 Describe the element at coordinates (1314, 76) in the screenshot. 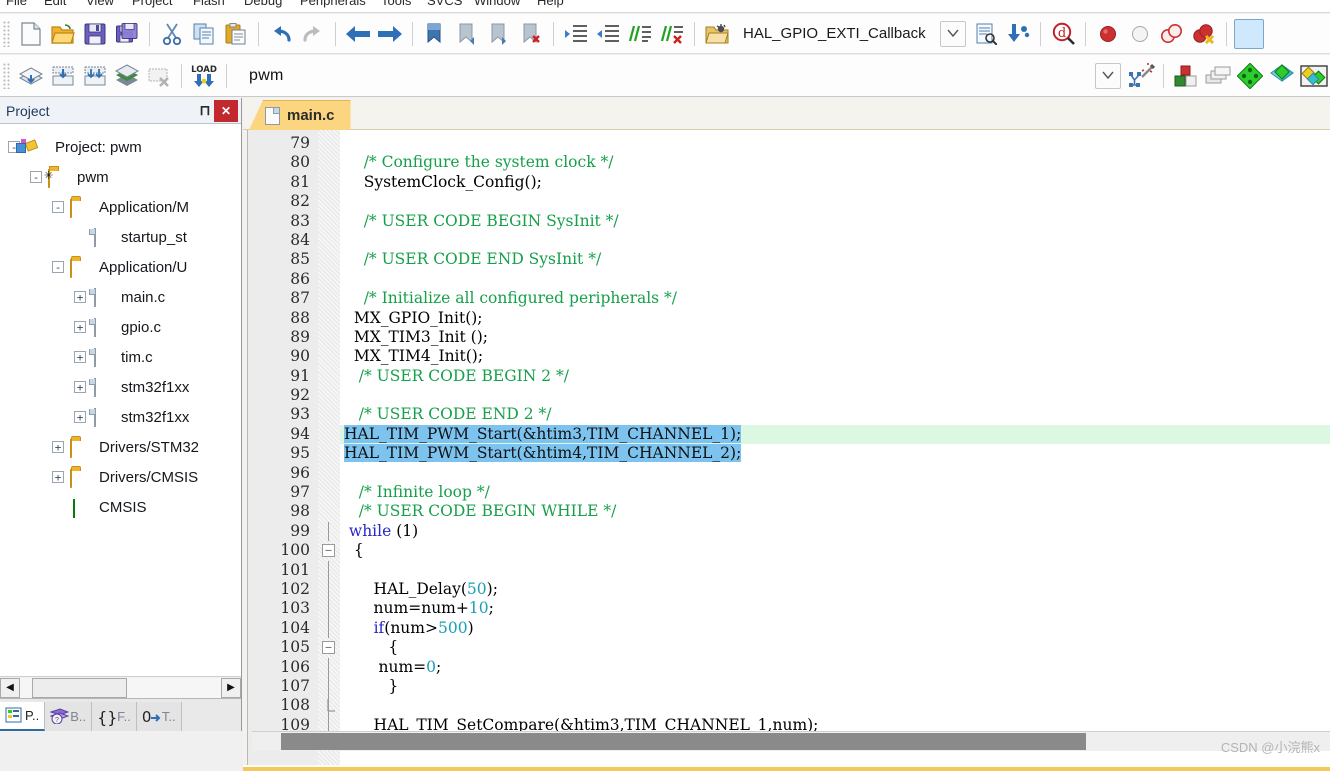

I see `manage-project-items-button` at that location.